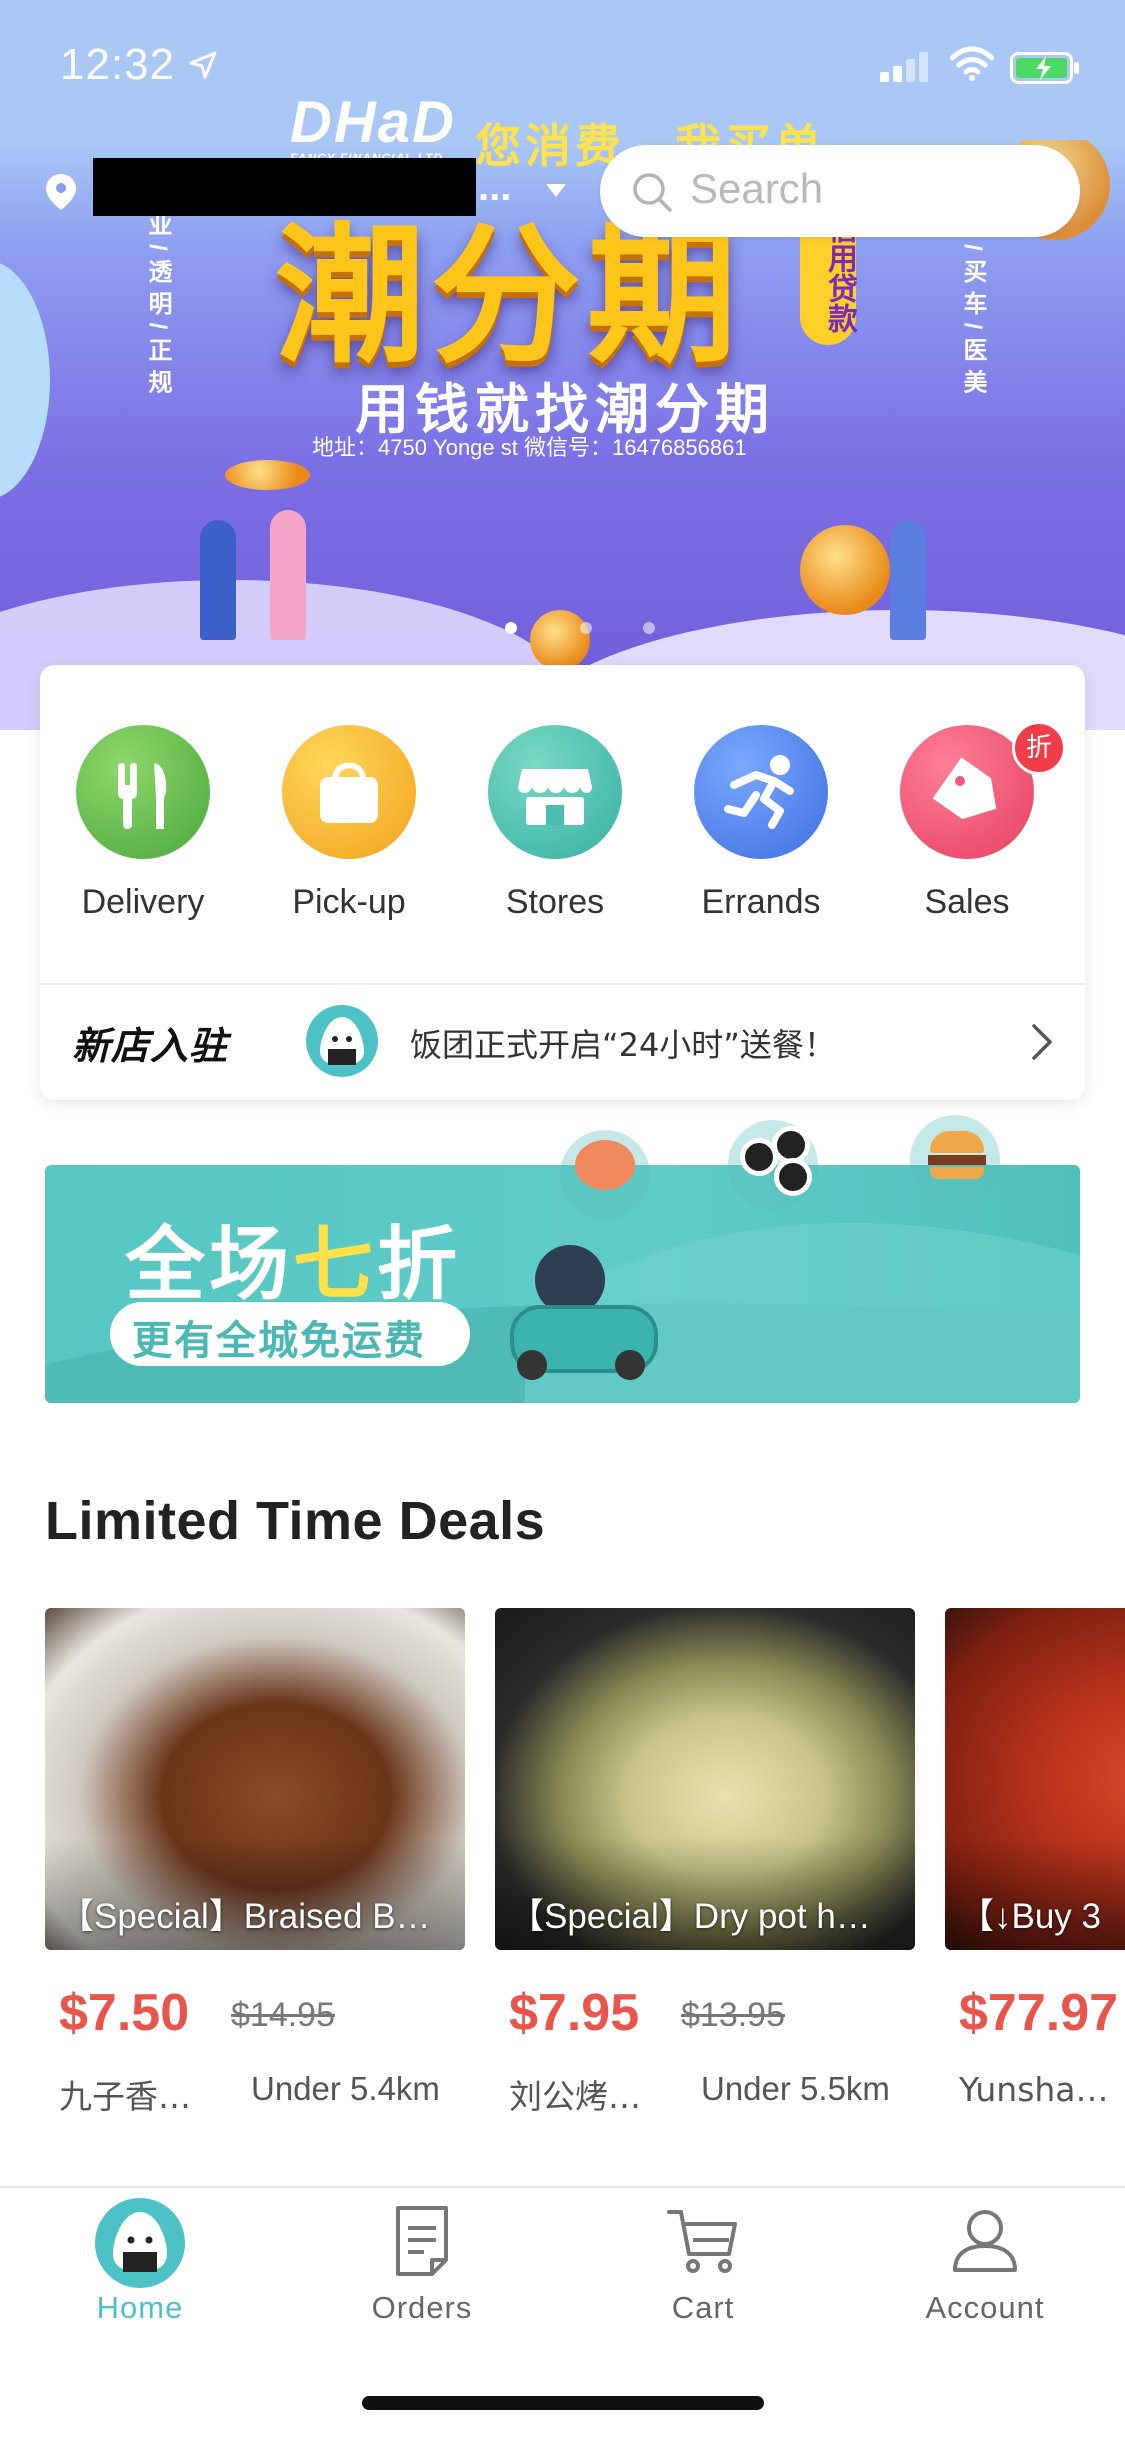 This screenshot has height=2438, width=1125. I want to click on category-errands: Errands, so click(761, 835).